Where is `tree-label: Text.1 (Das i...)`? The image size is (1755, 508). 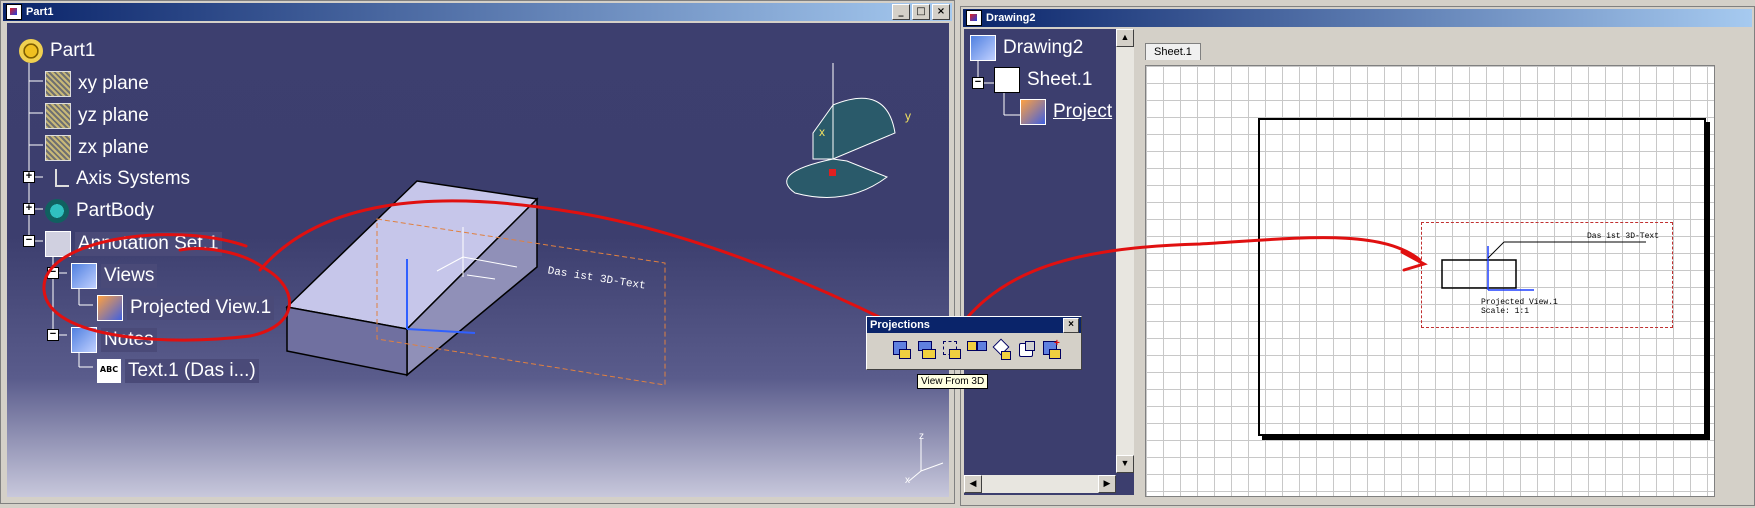 tree-label: Text.1 (Das i...) is located at coordinates (192, 371).